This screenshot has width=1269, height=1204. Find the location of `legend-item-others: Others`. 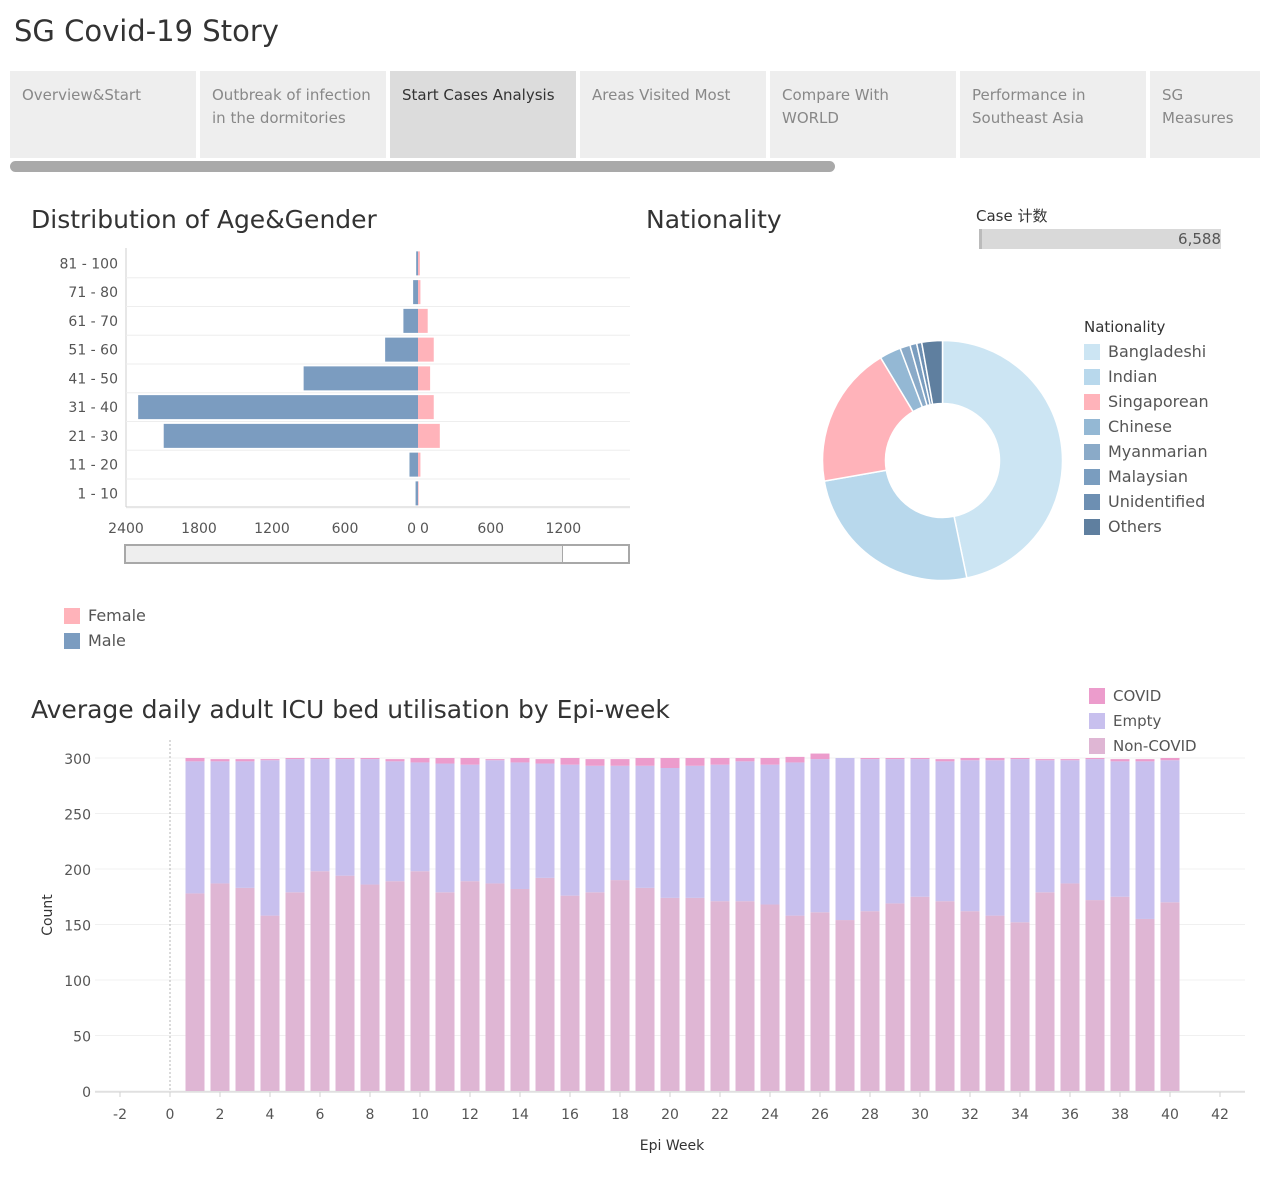

legend-item-others: Others is located at coordinates (1146, 526).